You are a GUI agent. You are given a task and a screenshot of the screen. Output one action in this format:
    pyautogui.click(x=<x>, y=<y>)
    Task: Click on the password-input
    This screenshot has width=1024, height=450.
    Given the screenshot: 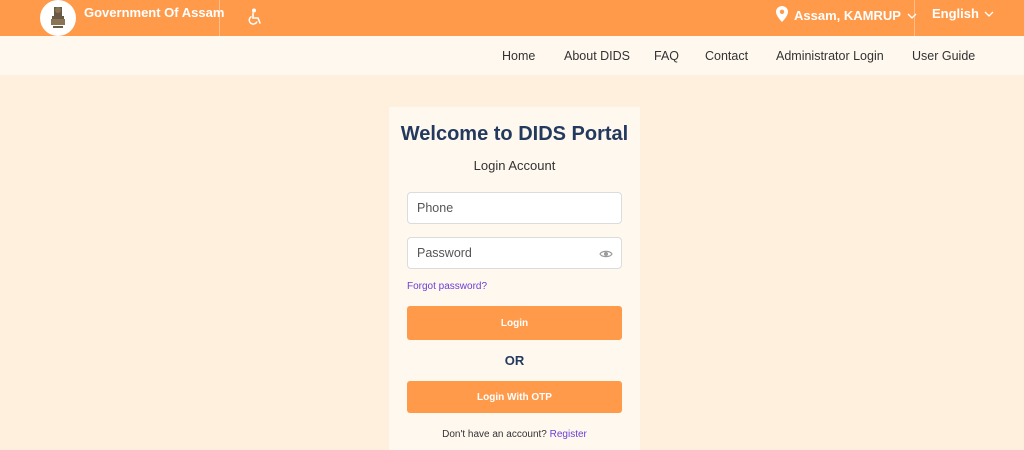 What is the action you would take?
    pyautogui.click(x=514, y=253)
    